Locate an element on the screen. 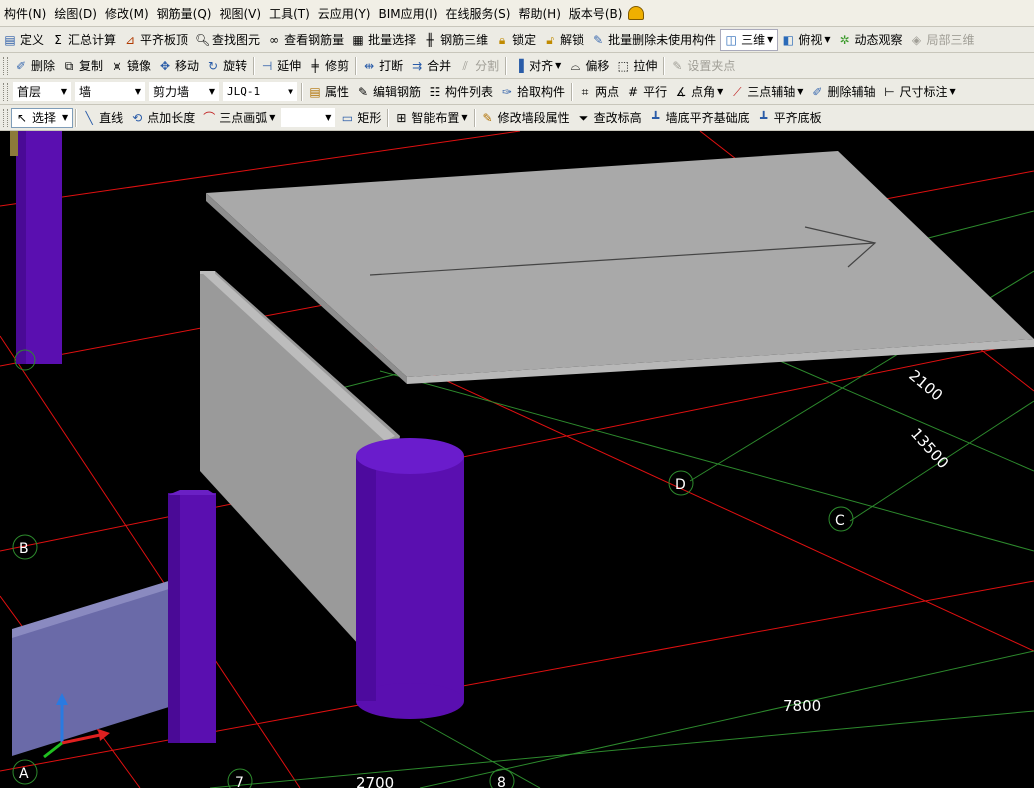 The image size is (1034, 788). three-point-aux-dropdown: ⟋ 三点辅轴 ▼ is located at coordinates (767, 92).